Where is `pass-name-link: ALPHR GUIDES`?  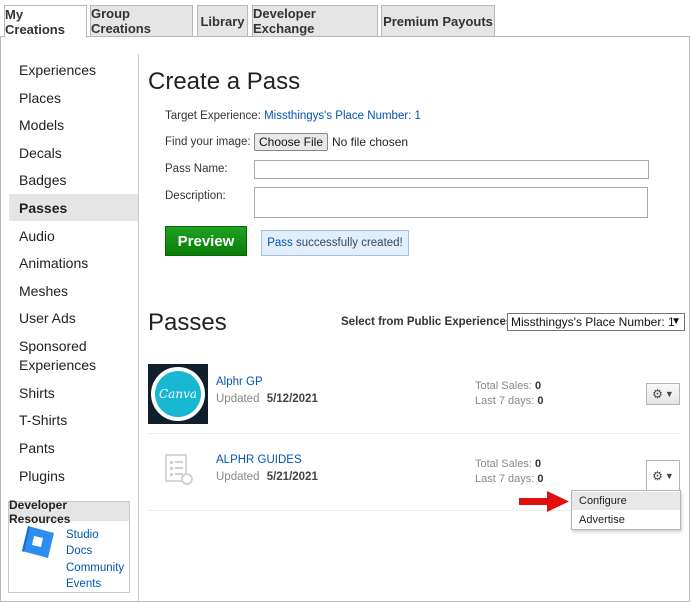 pass-name-link: ALPHR GUIDES is located at coordinates (259, 460).